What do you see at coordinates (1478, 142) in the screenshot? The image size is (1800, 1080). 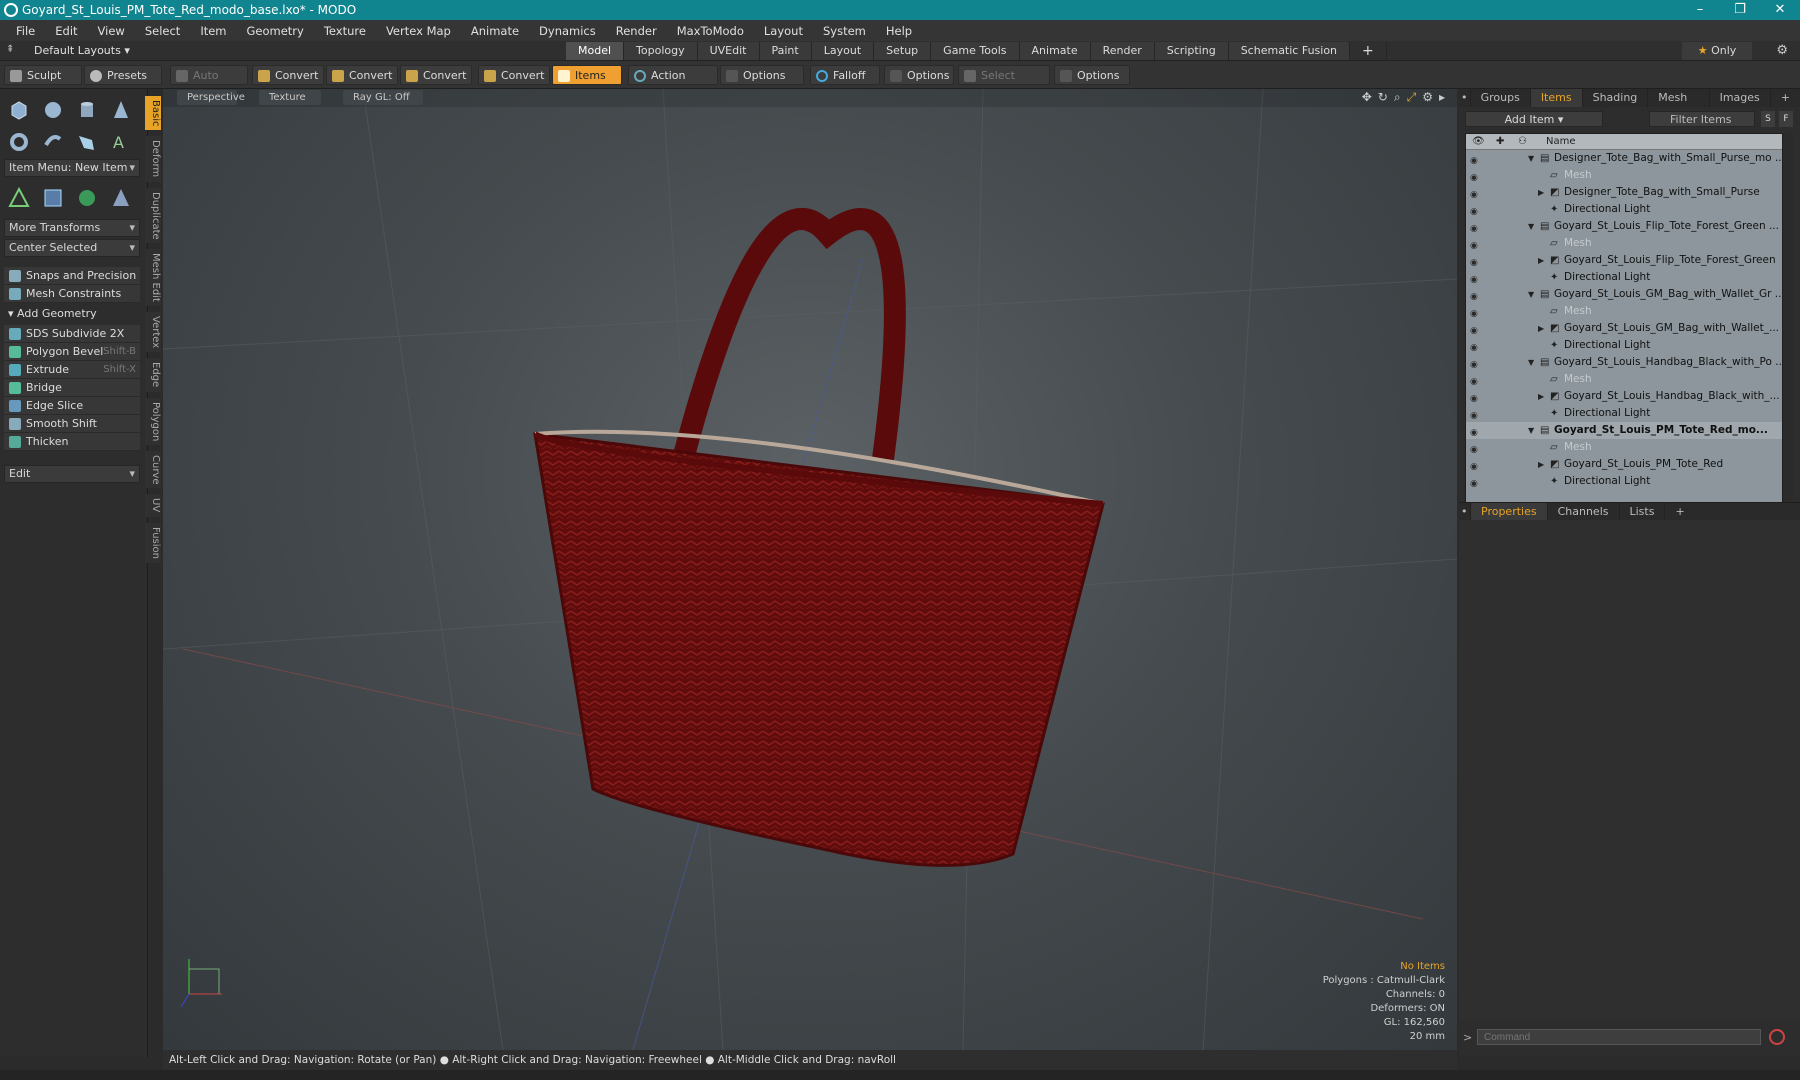 I see `visibility-column-icon: 👁` at bounding box center [1478, 142].